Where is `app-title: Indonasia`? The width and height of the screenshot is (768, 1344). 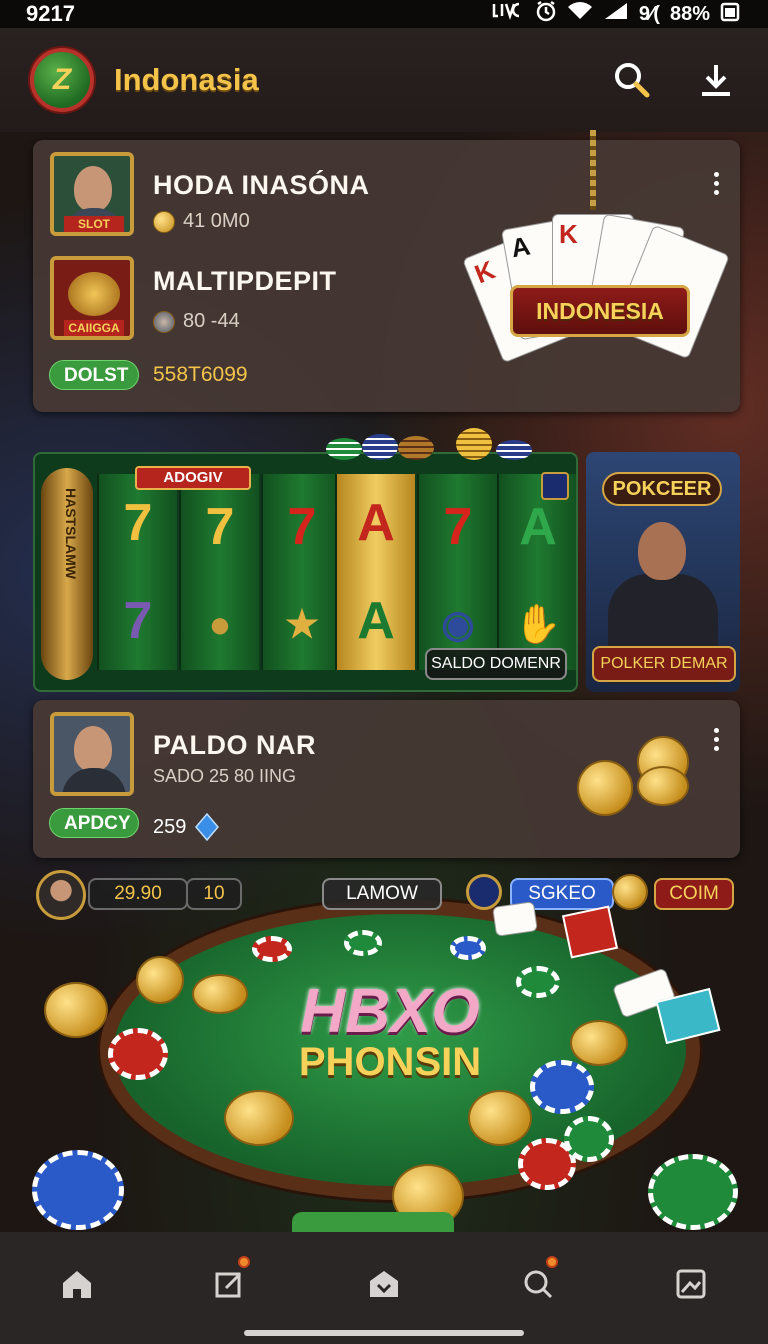
app-title: Indonasia is located at coordinates (186, 79).